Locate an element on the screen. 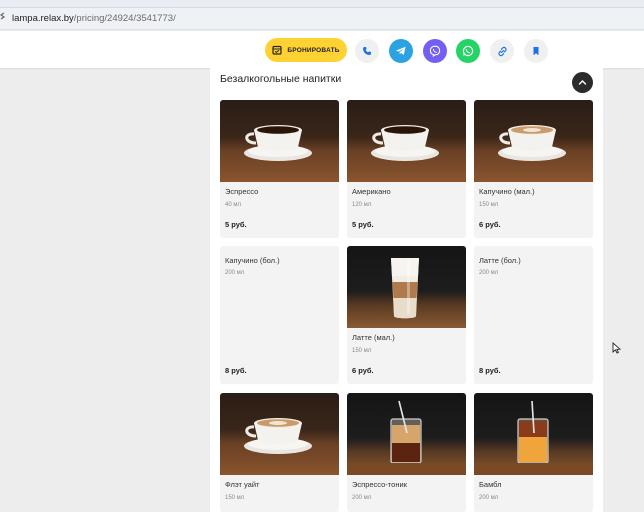  bookmark-button is located at coordinates (536, 51).